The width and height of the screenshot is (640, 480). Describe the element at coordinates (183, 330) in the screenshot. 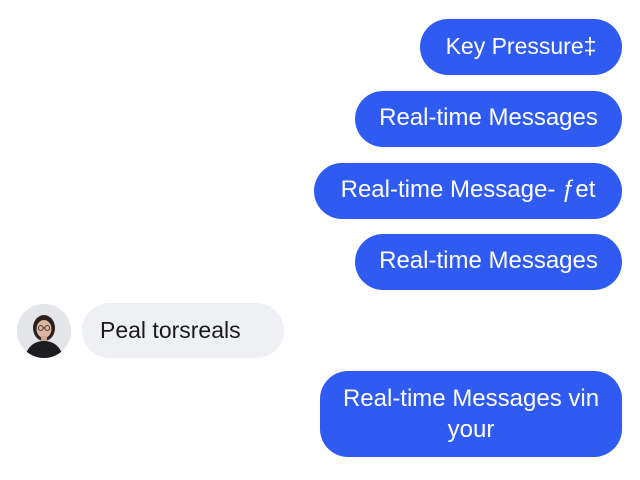

I see `incoming-message-bubble: Peal torsreals` at that location.